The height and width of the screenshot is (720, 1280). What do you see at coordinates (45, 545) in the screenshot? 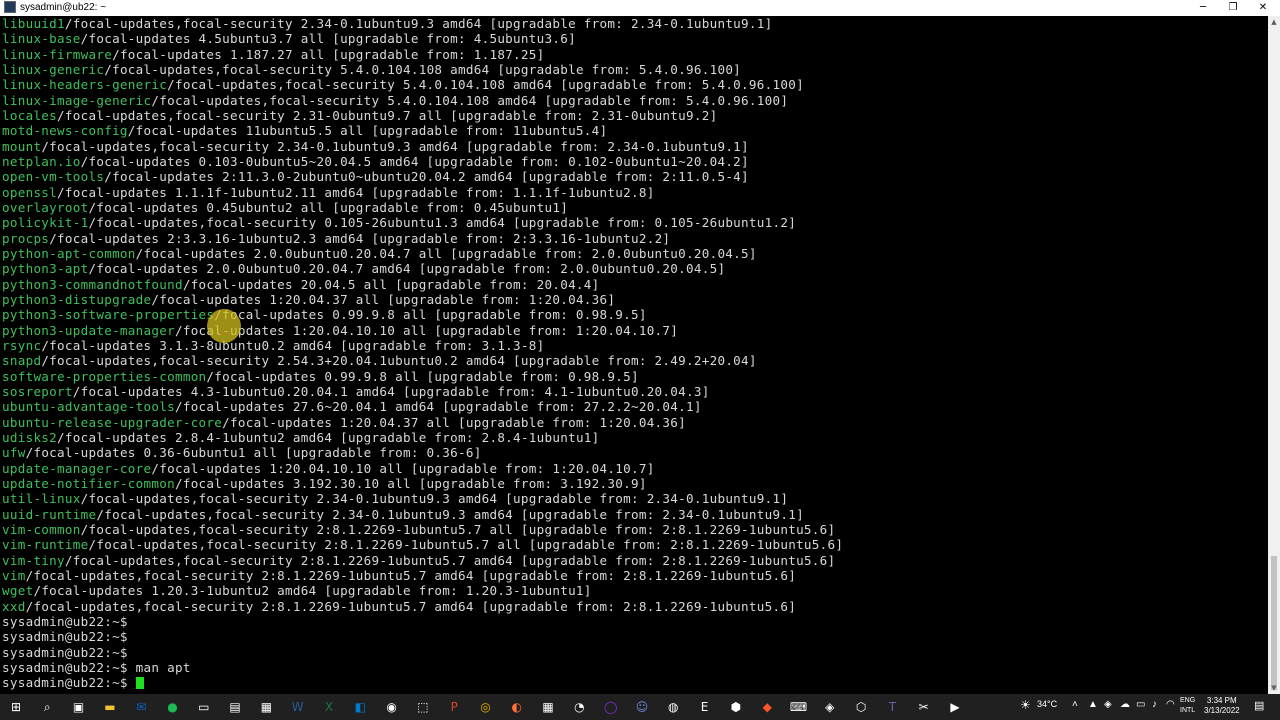
I see `package-name: vim-runtime` at bounding box center [45, 545].